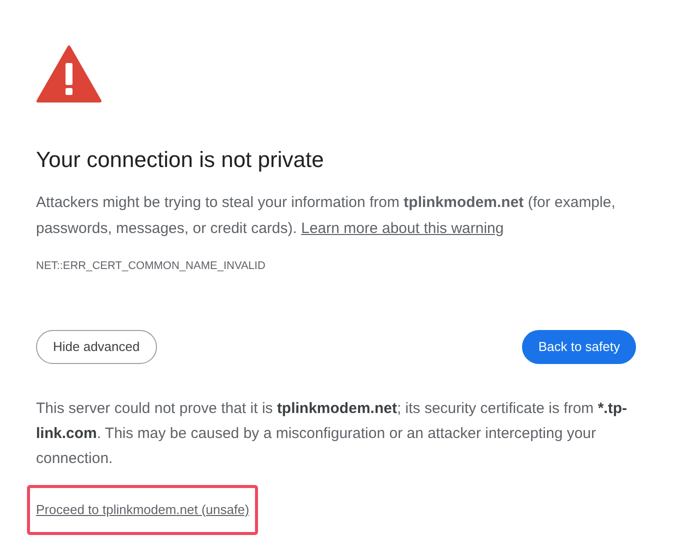 The width and height of the screenshot is (684, 551). Describe the element at coordinates (180, 160) in the screenshot. I see `page-title: Your connection is not private` at that location.